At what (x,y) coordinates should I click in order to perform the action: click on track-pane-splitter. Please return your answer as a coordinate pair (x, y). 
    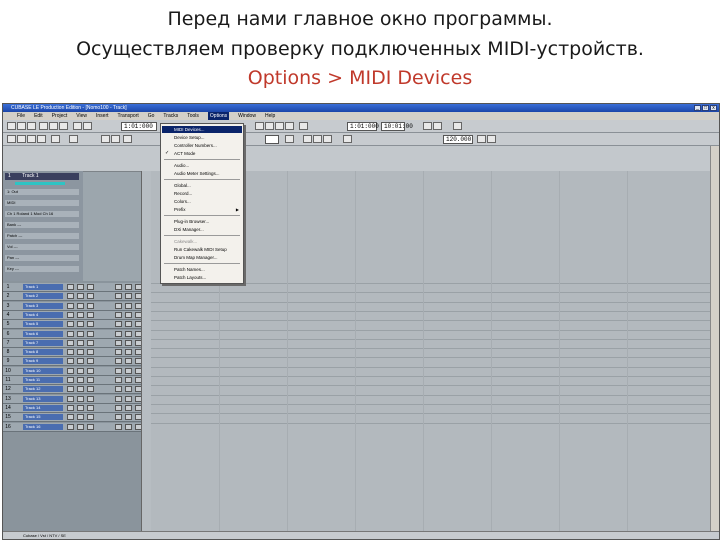
    Looking at the image, I should click on (146, 351).